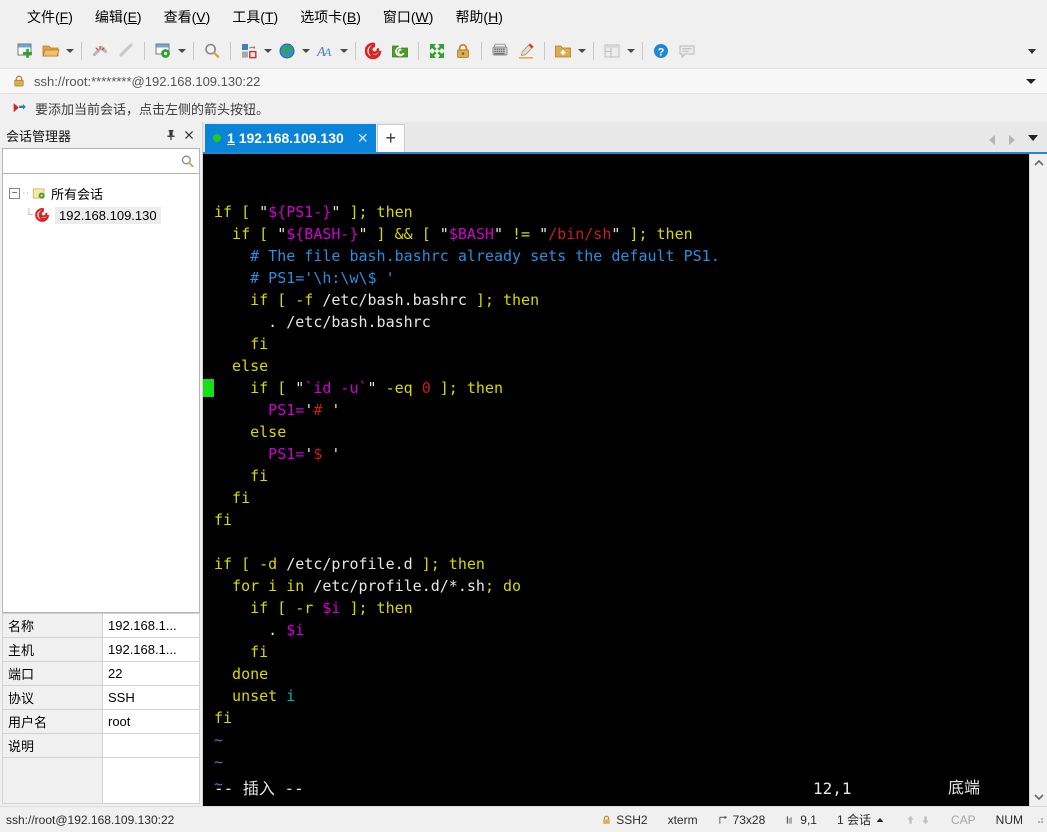 The height and width of the screenshot is (832, 1047). I want to click on session-search-input, so click(101, 161).